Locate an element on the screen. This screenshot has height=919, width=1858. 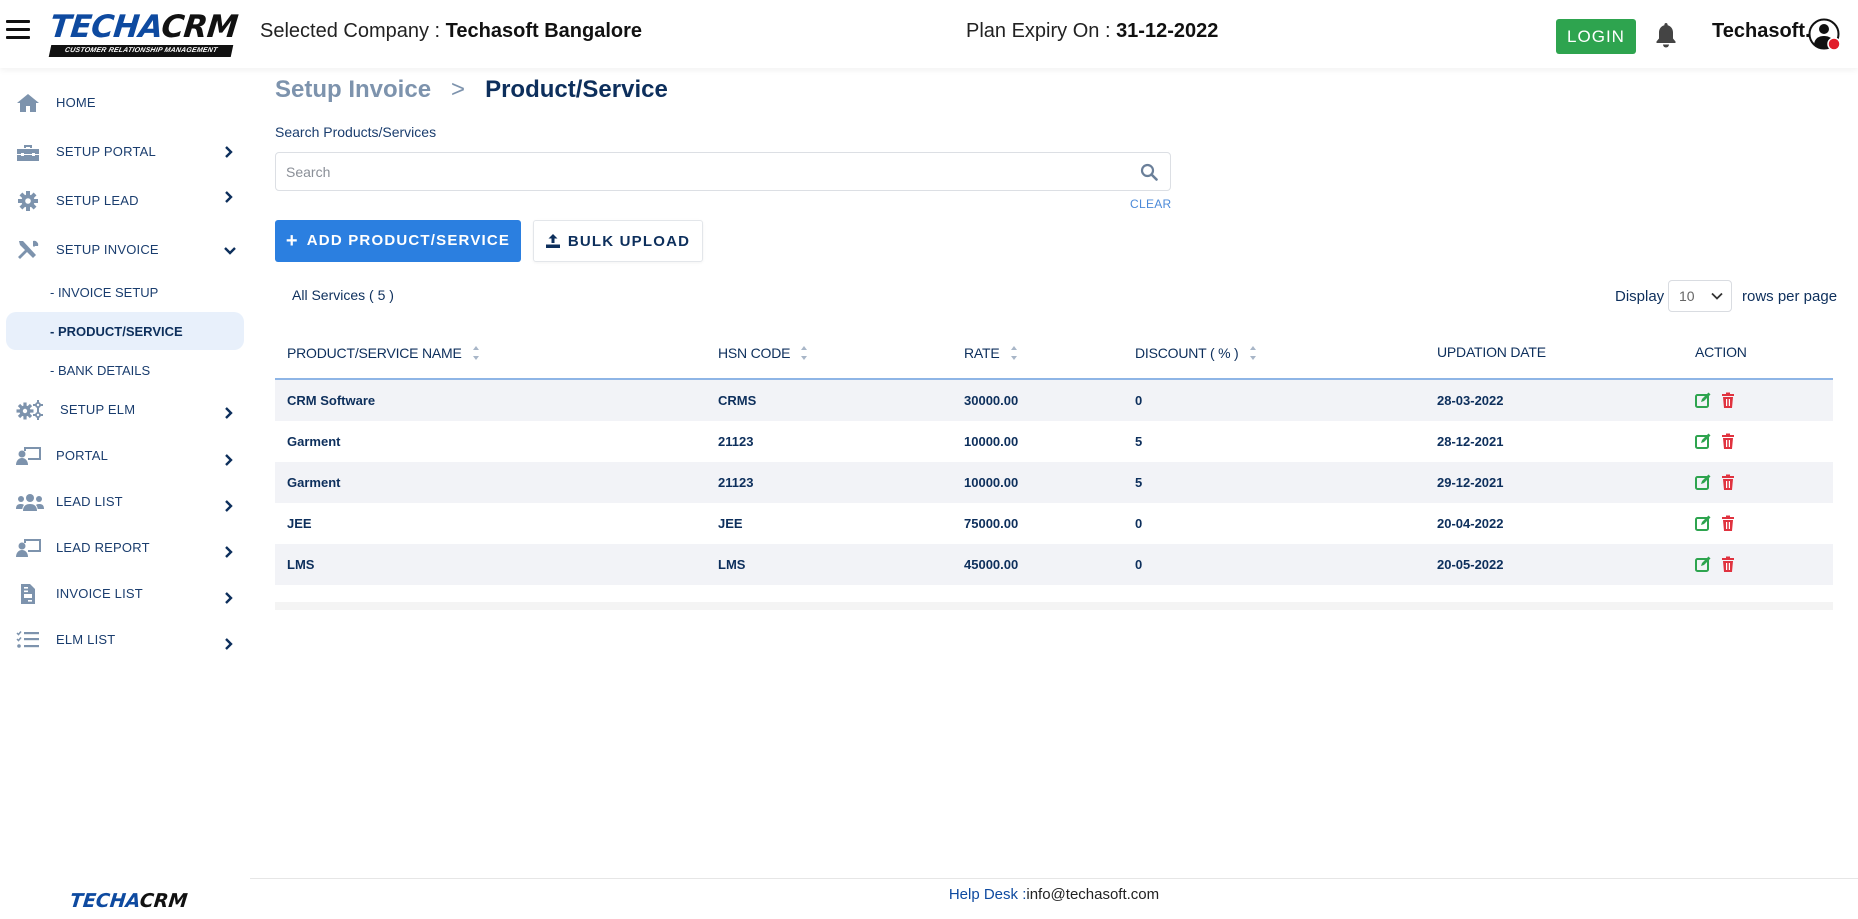
page-title: Product/Service is located at coordinates (576, 89).